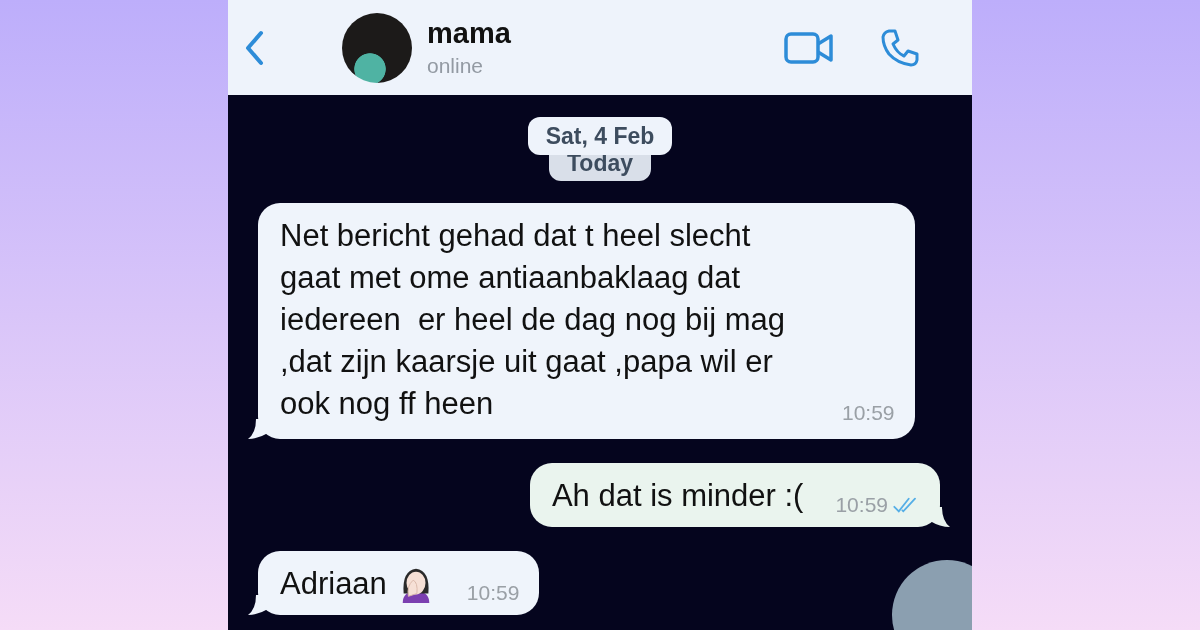 This screenshot has width=1200, height=630. Describe the element at coordinates (456, 66) in the screenshot. I see `contact-status: online` at that location.